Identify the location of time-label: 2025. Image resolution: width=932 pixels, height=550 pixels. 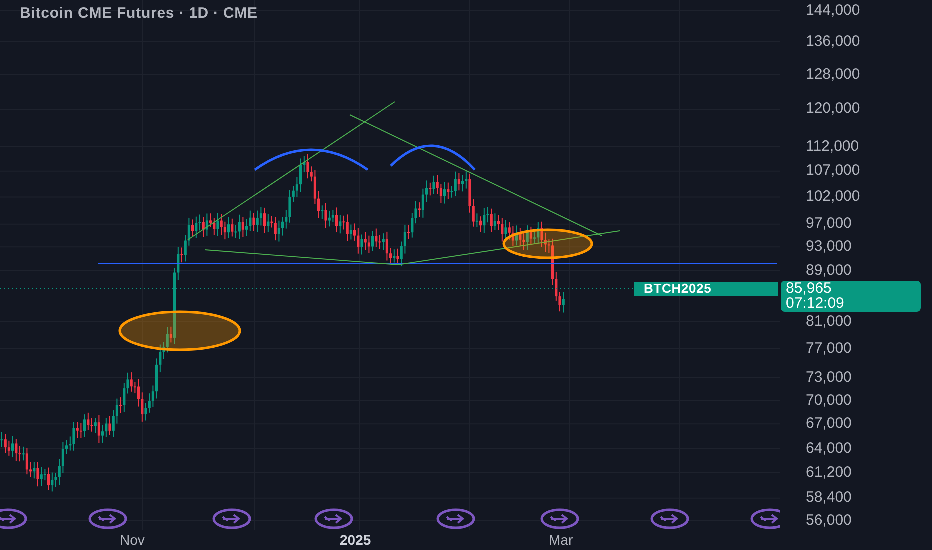
(356, 540).